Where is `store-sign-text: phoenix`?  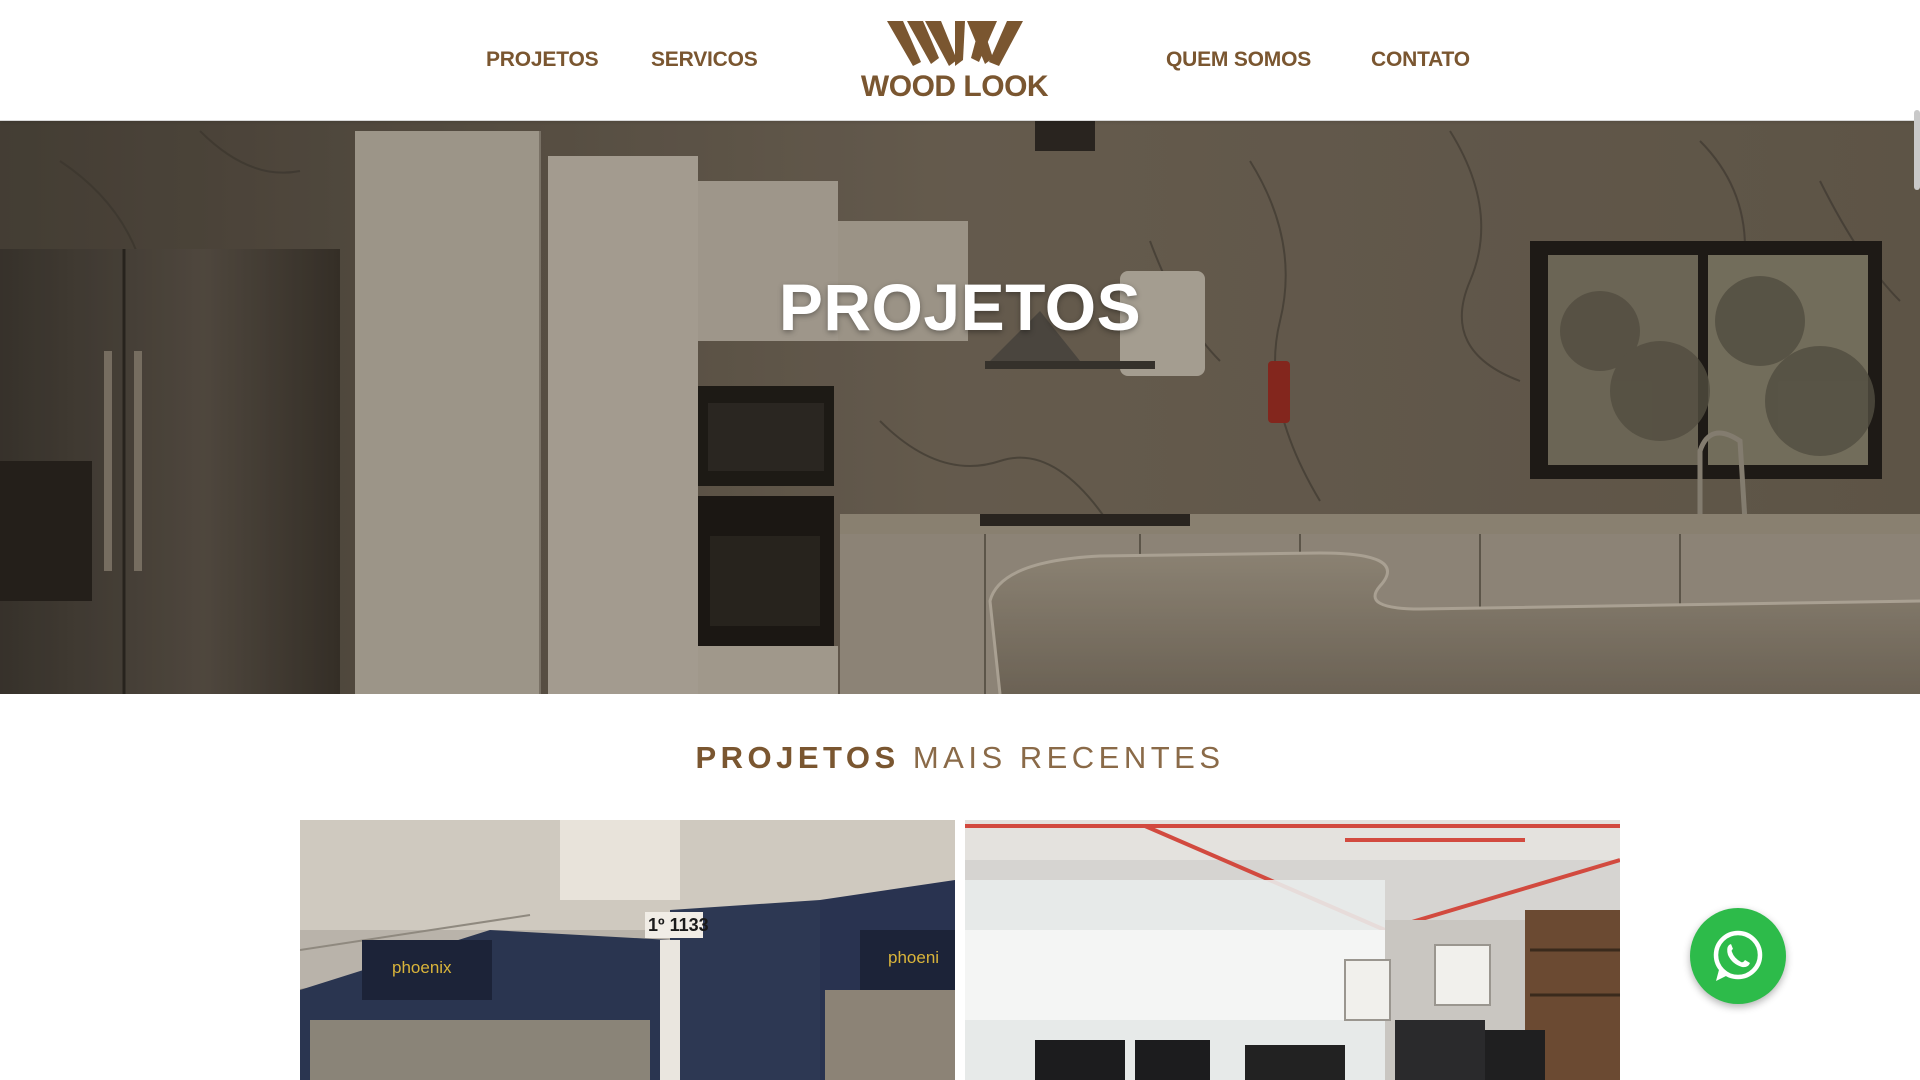
store-sign-text: phoenix is located at coordinates (422, 967).